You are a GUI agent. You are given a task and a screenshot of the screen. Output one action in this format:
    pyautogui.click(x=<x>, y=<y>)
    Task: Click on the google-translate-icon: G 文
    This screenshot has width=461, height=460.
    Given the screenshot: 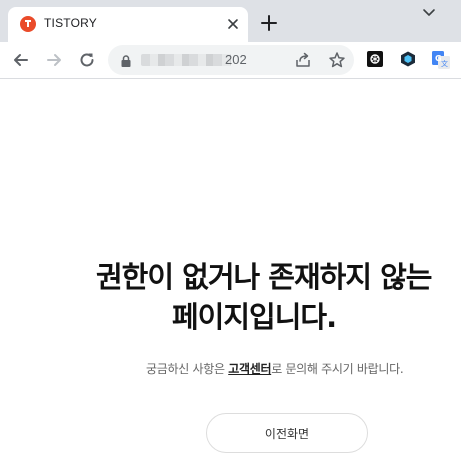 What is the action you would take?
    pyautogui.click(x=441, y=60)
    